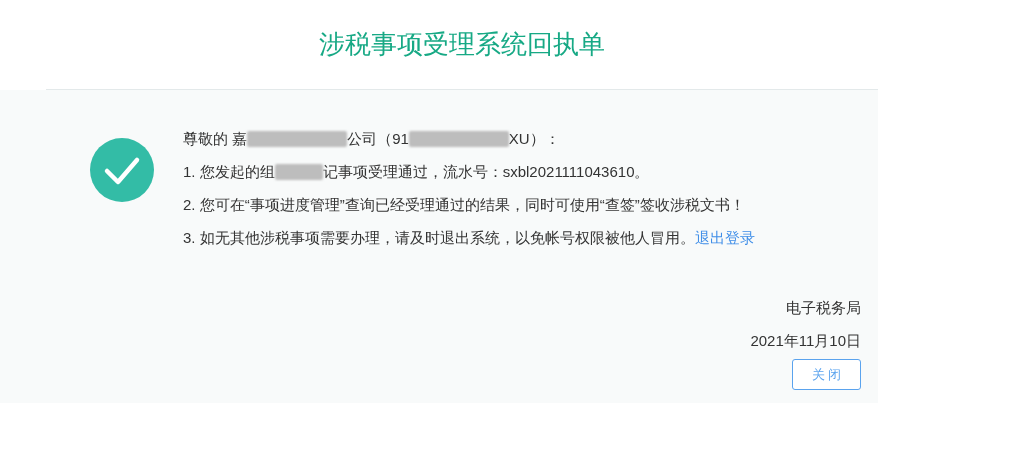 Image resolution: width=1026 pixels, height=449 pixels. I want to click on message-text: 1. 您发起的组, so click(229, 172).